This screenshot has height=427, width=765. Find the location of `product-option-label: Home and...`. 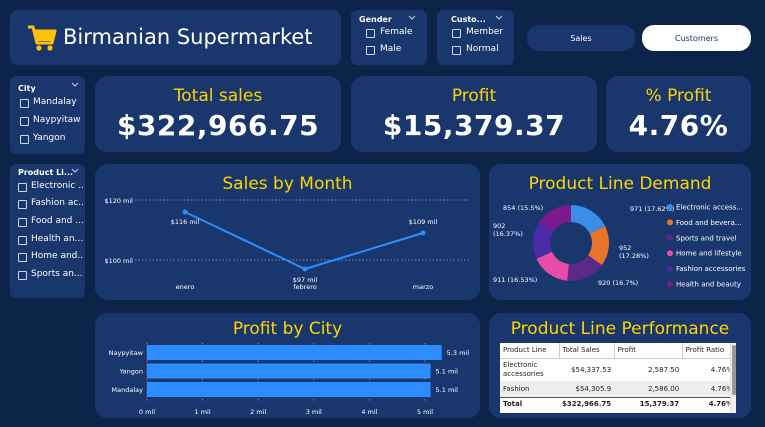

product-option-label: Home and... is located at coordinates (57, 256).